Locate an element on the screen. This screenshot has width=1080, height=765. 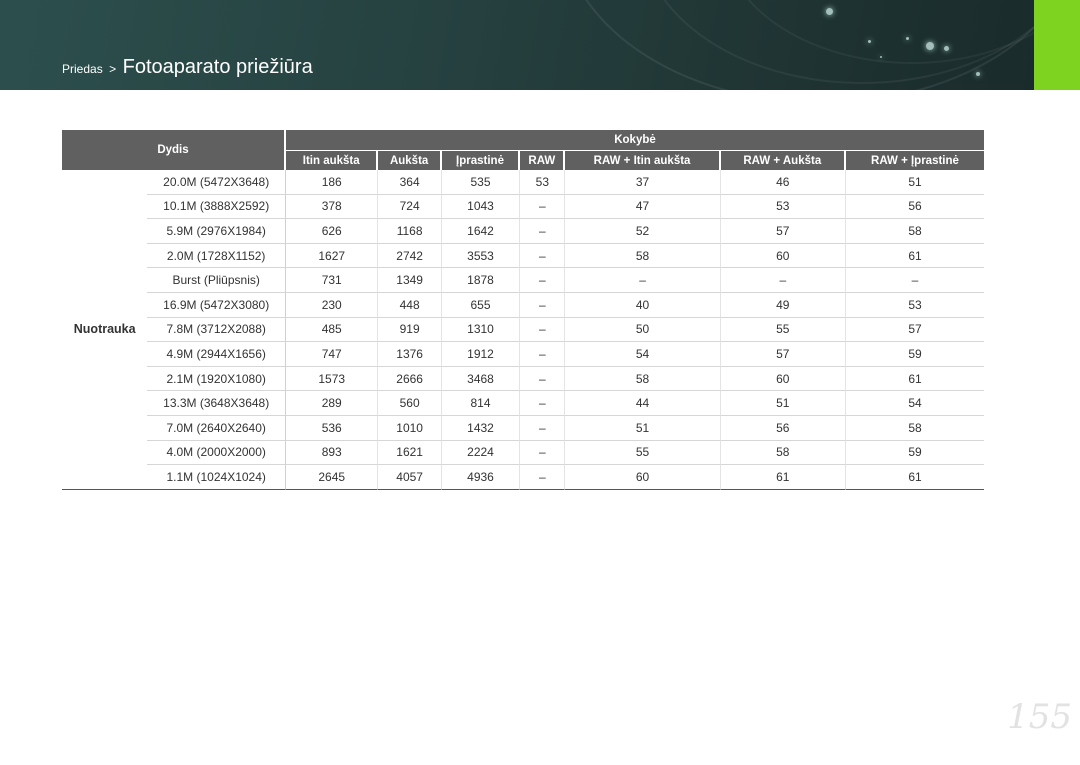
value-cell: 364 is located at coordinates (410, 182).